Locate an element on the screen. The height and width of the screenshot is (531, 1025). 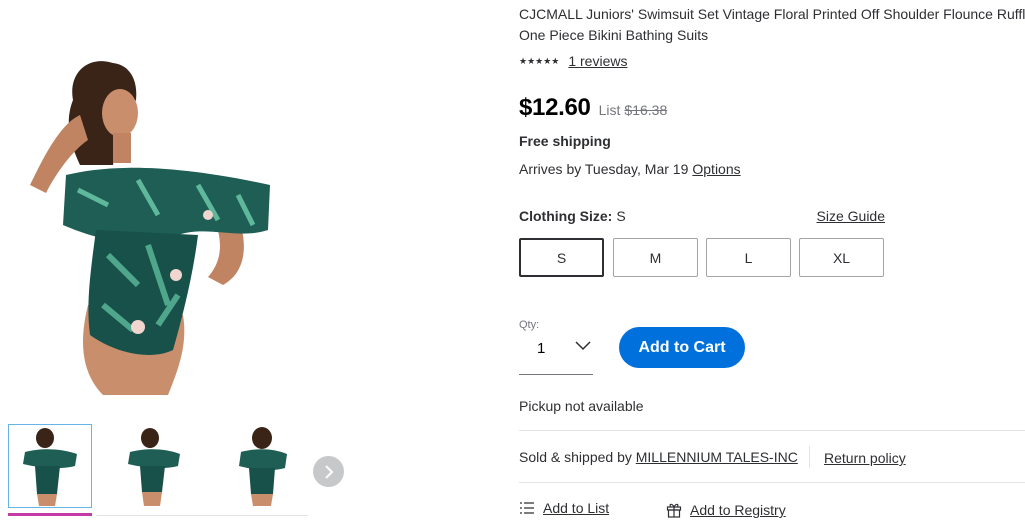
thumbnail-next-button is located at coordinates (328, 471).